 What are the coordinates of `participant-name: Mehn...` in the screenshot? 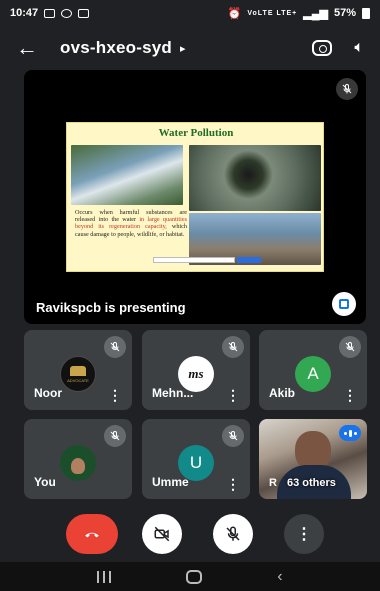 It's located at (173, 393).